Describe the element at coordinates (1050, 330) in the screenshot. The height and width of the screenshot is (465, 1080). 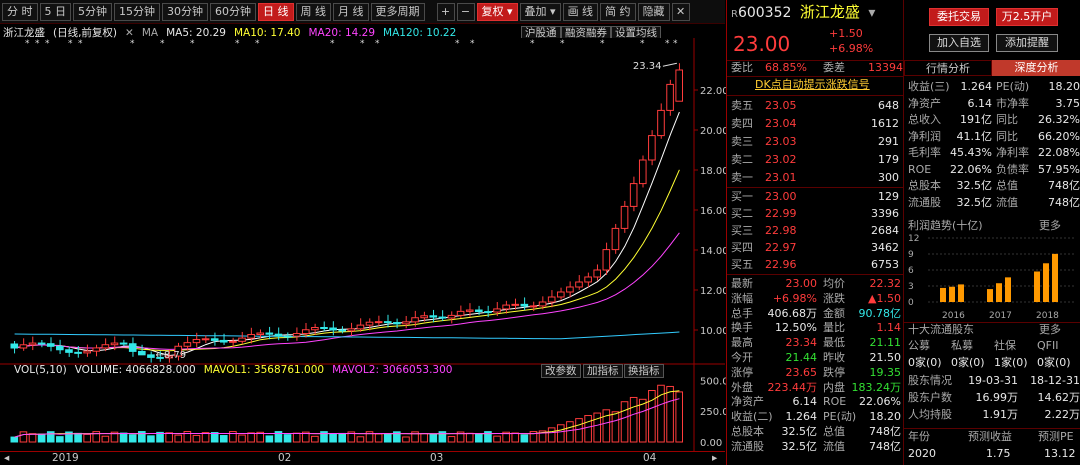
I see `holders-more-link: 更多` at that location.